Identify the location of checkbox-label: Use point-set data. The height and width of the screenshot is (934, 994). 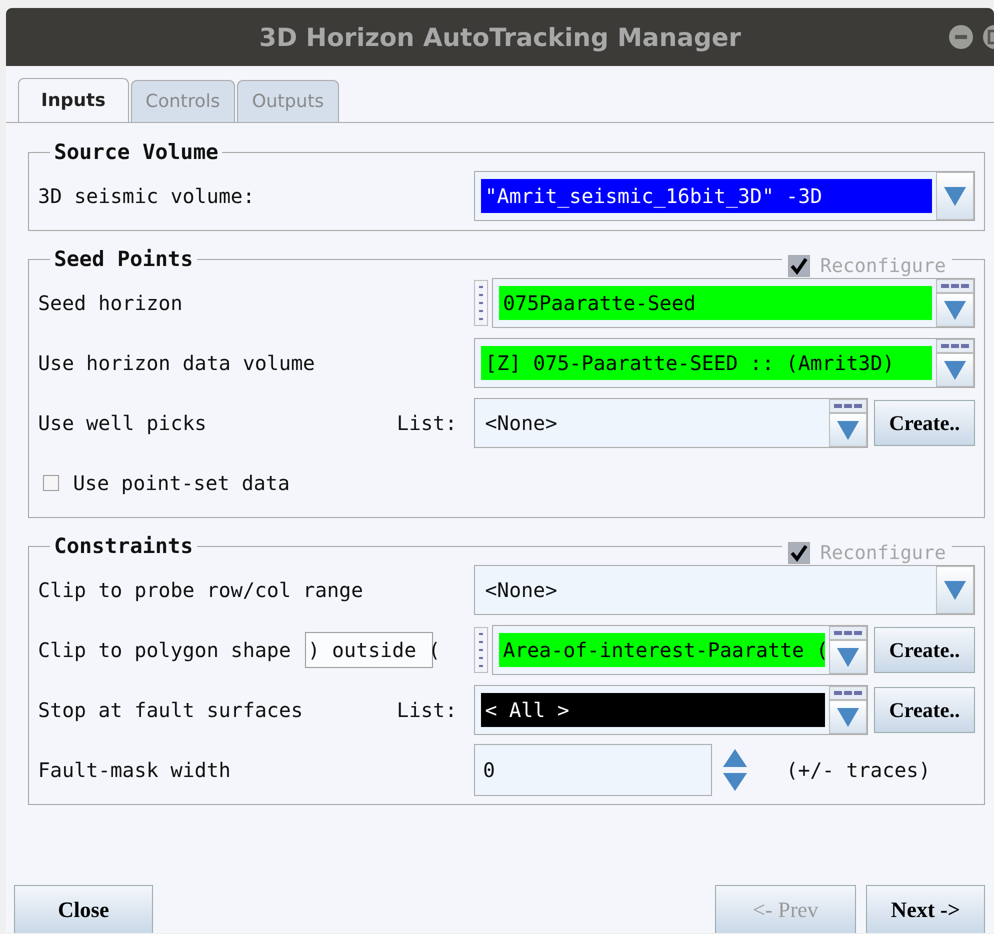
(181, 483).